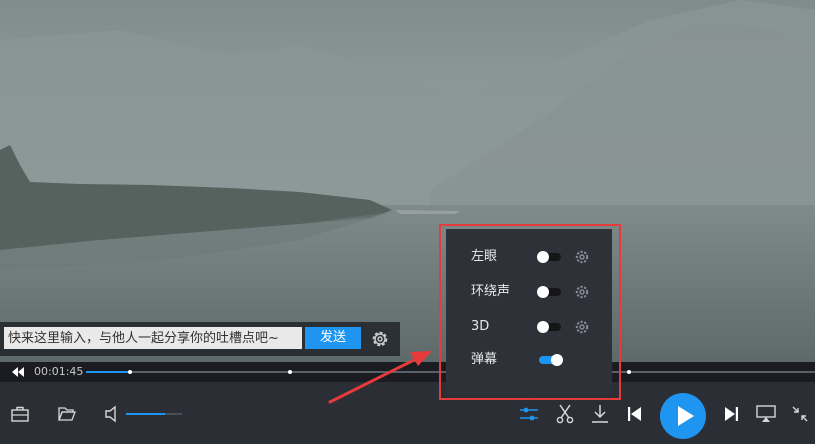 This screenshot has height=444, width=815. Describe the element at coordinates (480, 326) in the screenshot. I see `3d-label: 3D` at that location.